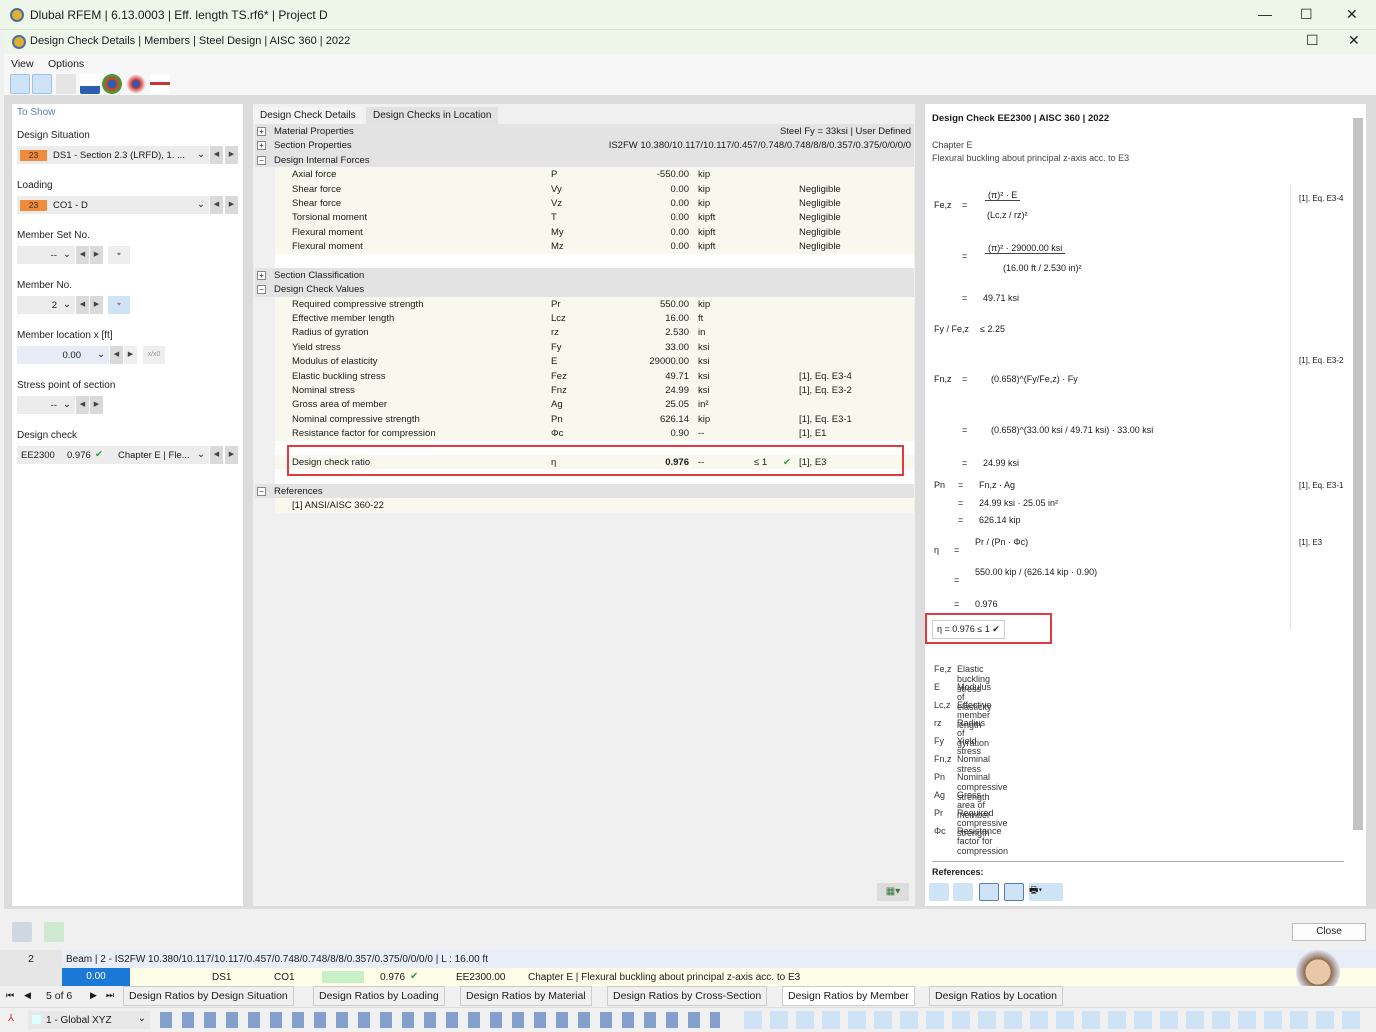 The image size is (1376, 1032). I want to click on materials-icon, so click(112, 84).